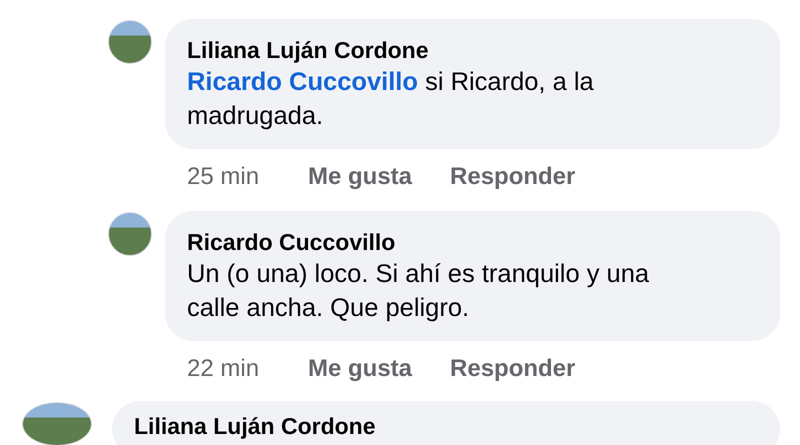 Image resolution: width=800 pixels, height=445 pixels. What do you see at coordinates (472, 242) in the screenshot?
I see `author-name: Ricardo Cuccovillo` at bounding box center [472, 242].